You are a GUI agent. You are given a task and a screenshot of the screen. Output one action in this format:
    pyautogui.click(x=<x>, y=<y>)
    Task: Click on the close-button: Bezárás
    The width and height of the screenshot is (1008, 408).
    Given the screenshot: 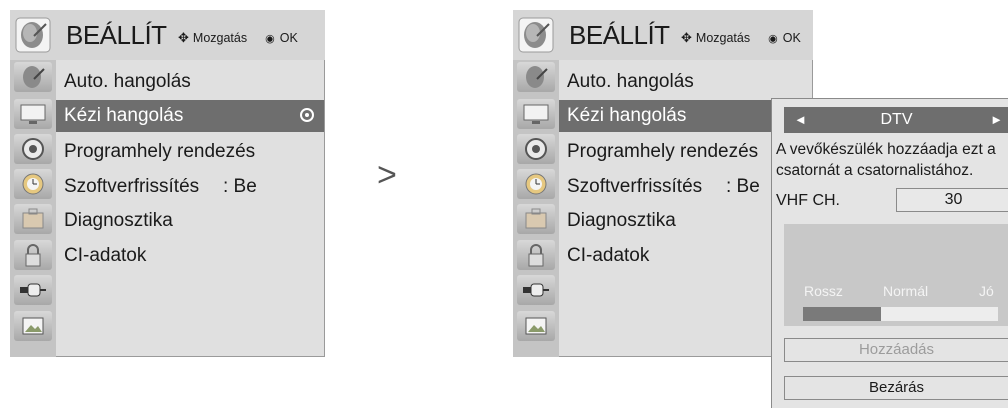 What is the action you would take?
    pyautogui.click(x=896, y=388)
    